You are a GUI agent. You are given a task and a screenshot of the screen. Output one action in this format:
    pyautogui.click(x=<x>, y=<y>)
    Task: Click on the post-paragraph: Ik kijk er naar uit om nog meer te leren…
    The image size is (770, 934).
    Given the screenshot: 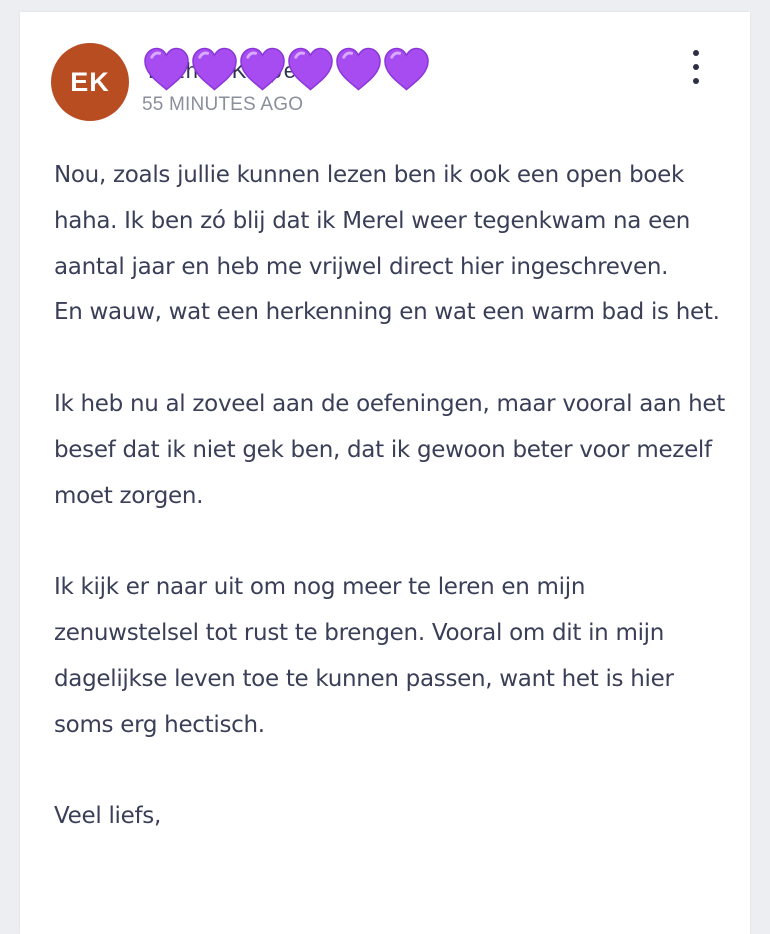 What is the action you would take?
    pyautogui.click(x=364, y=656)
    